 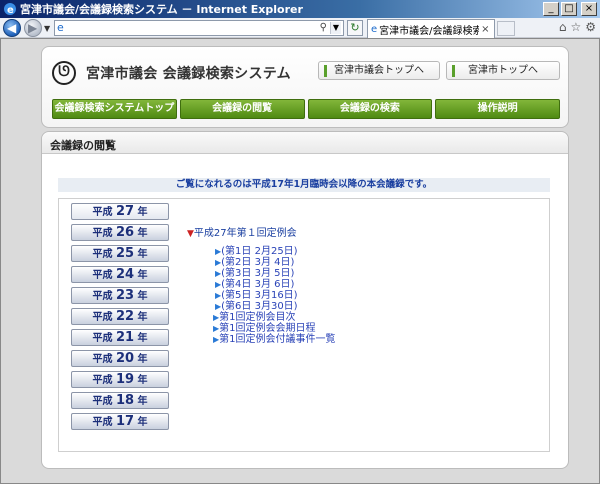 I want to click on session-day-link-2: ▶(第2日 3月 4日), so click(x=275, y=262).